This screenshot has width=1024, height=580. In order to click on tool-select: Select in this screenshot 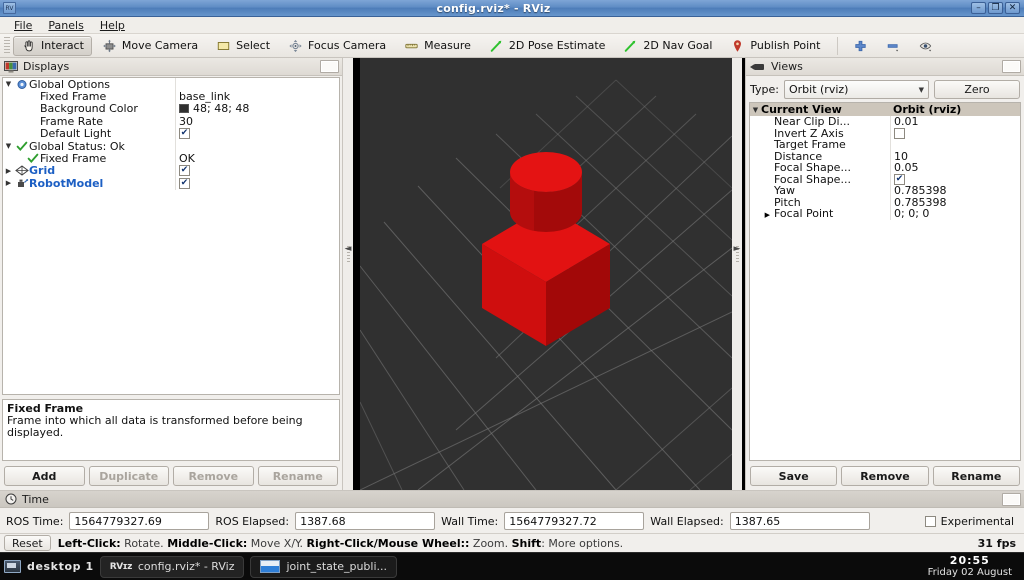, I will do `click(243, 46)`.